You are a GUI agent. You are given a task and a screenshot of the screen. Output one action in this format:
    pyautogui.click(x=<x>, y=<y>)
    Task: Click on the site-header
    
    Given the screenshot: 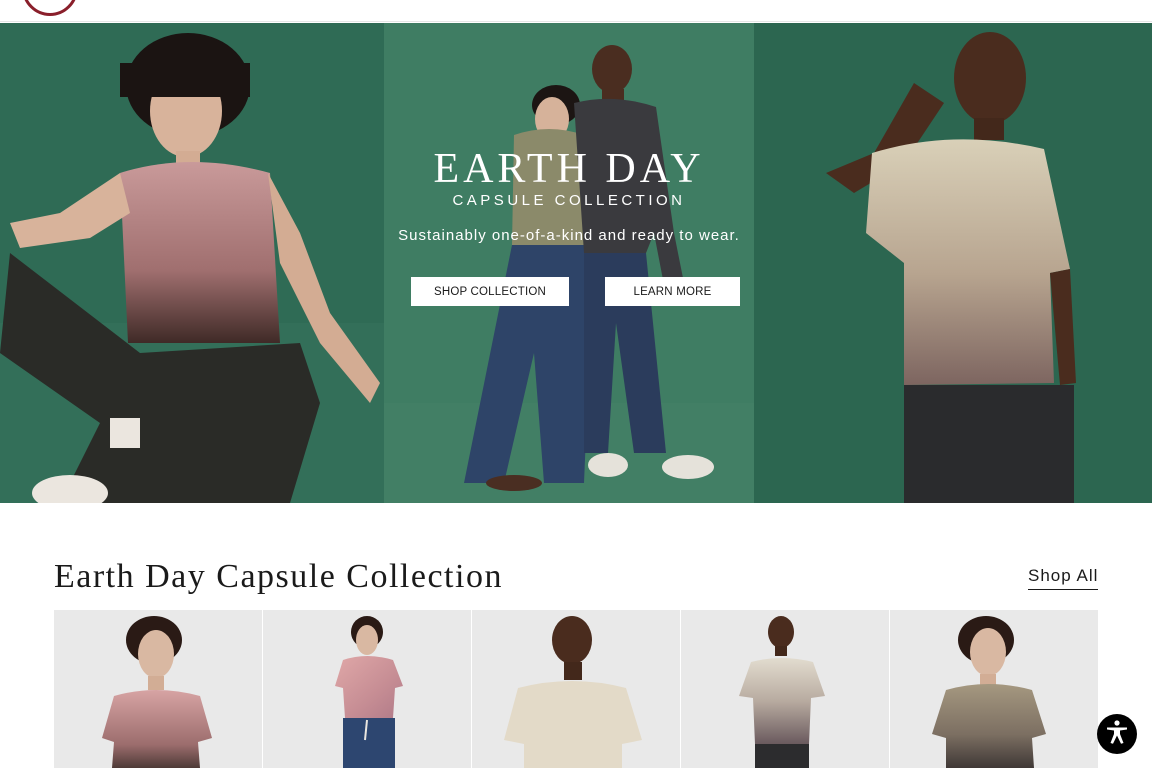 What is the action you would take?
    pyautogui.click(x=576, y=11)
    